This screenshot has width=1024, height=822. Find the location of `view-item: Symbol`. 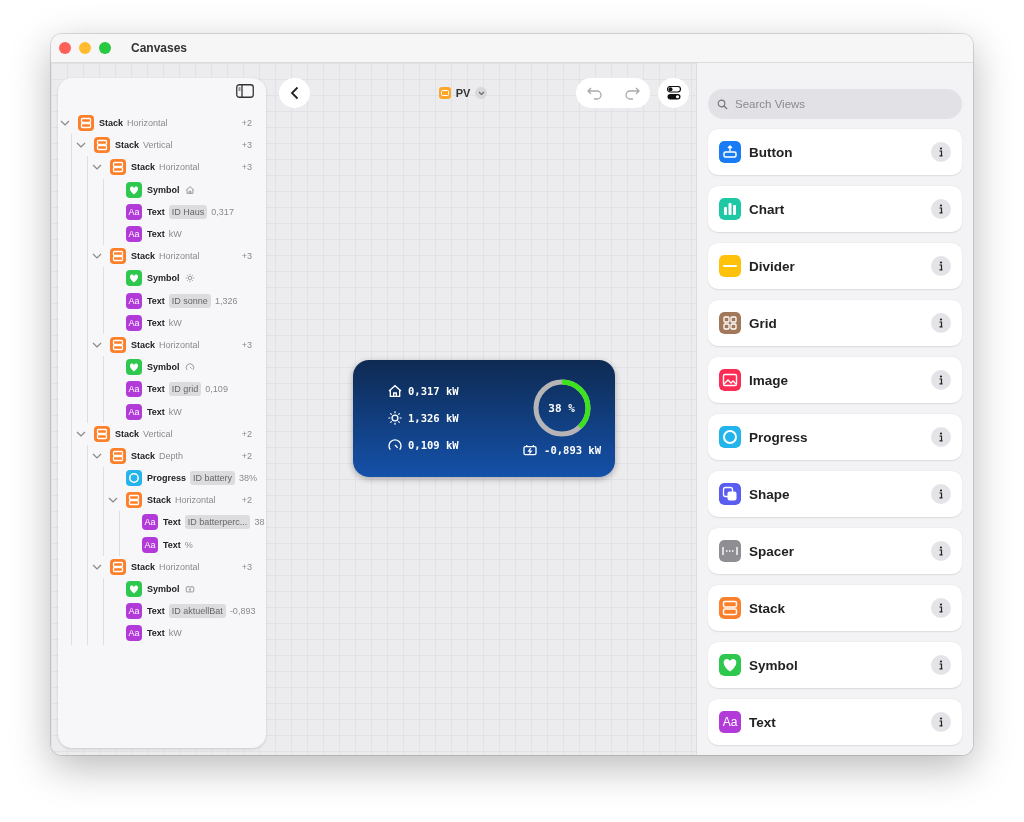

view-item: Symbol is located at coordinates (835, 665).